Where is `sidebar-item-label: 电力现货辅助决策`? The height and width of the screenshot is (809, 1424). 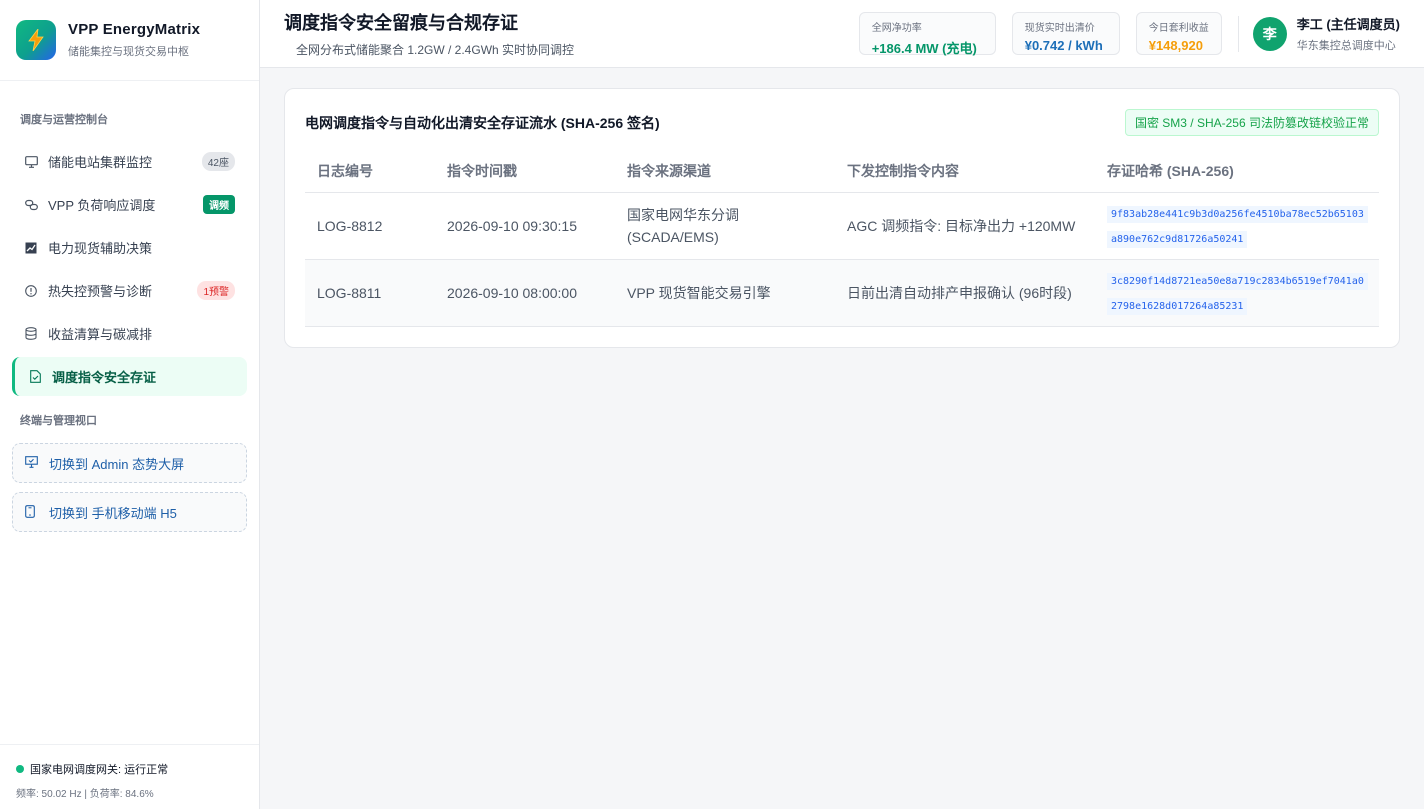
sidebar-item-label: 电力现货辅助决策 is located at coordinates (100, 248).